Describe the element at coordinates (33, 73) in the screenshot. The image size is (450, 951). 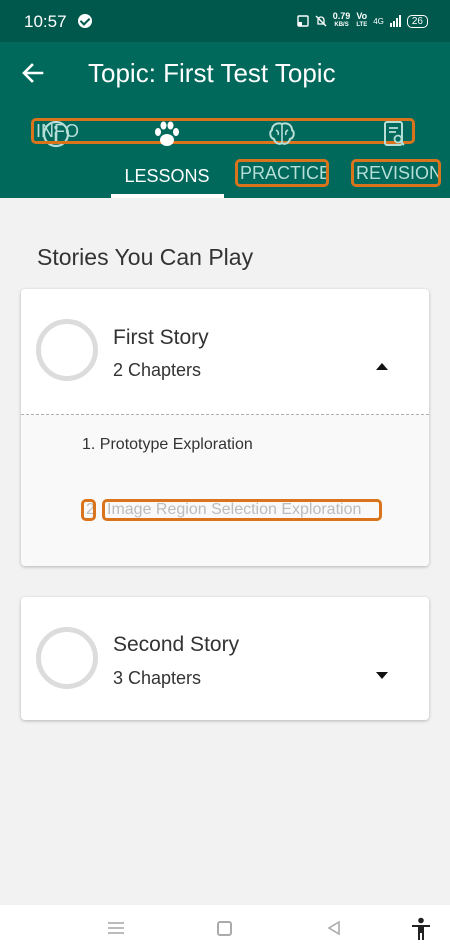
I see `back-arrow-icon` at that location.